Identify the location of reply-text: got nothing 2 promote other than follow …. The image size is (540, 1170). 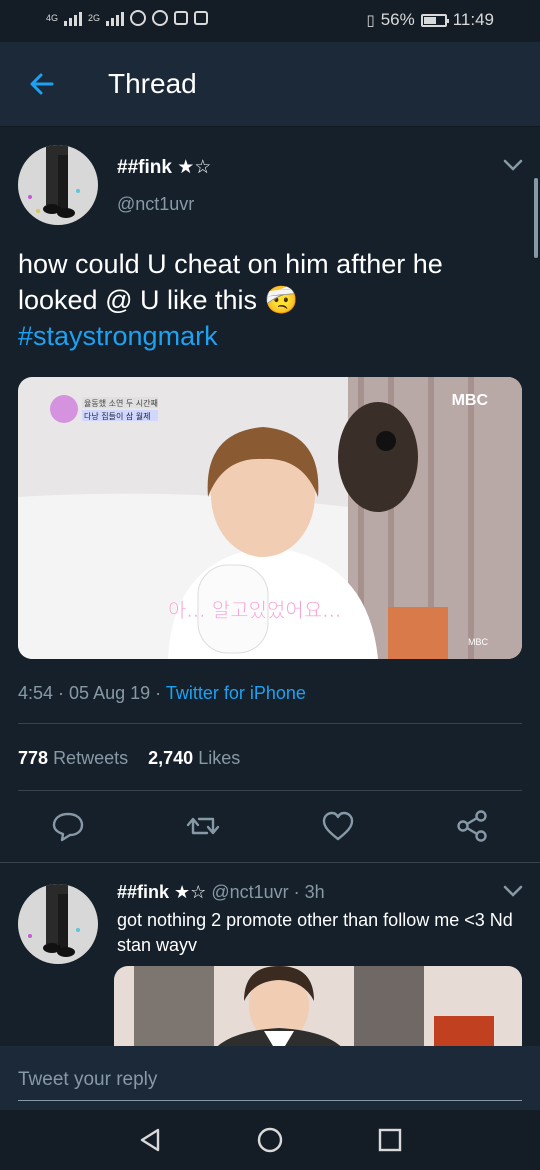
(315, 932).